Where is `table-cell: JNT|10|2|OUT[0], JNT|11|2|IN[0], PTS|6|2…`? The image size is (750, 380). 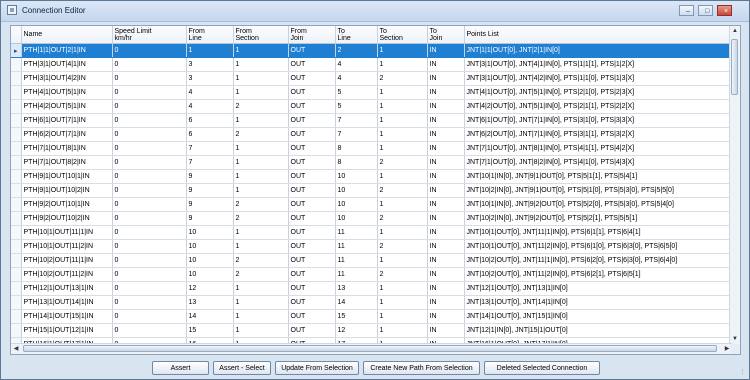 table-cell: JNT|10|2|OUT[0], JNT|11|2|IN[0], PTS|6|2… is located at coordinates (598, 274).